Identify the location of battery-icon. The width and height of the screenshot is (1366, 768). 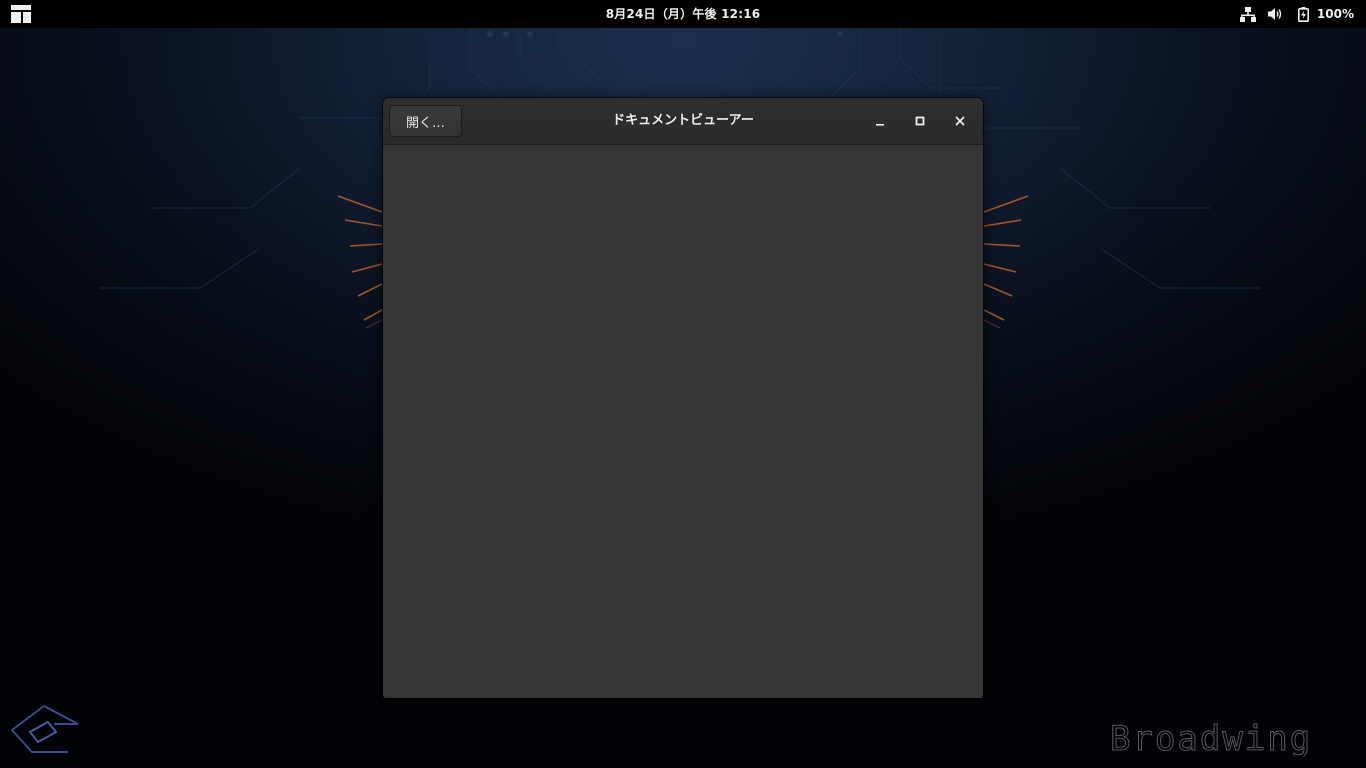
(1304, 14).